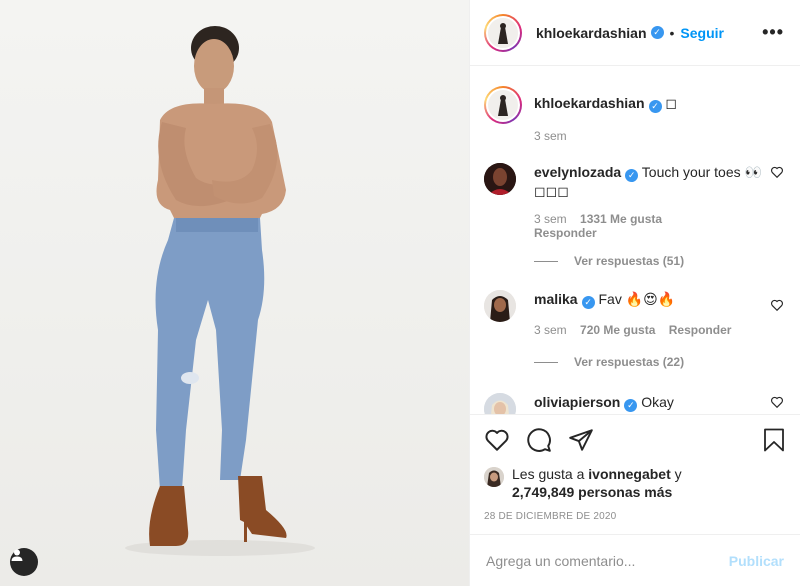 This screenshot has width=800, height=586. Describe the element at coordinates (676, 474) in the screenshot. I see `likes-suffix: y` at that location.